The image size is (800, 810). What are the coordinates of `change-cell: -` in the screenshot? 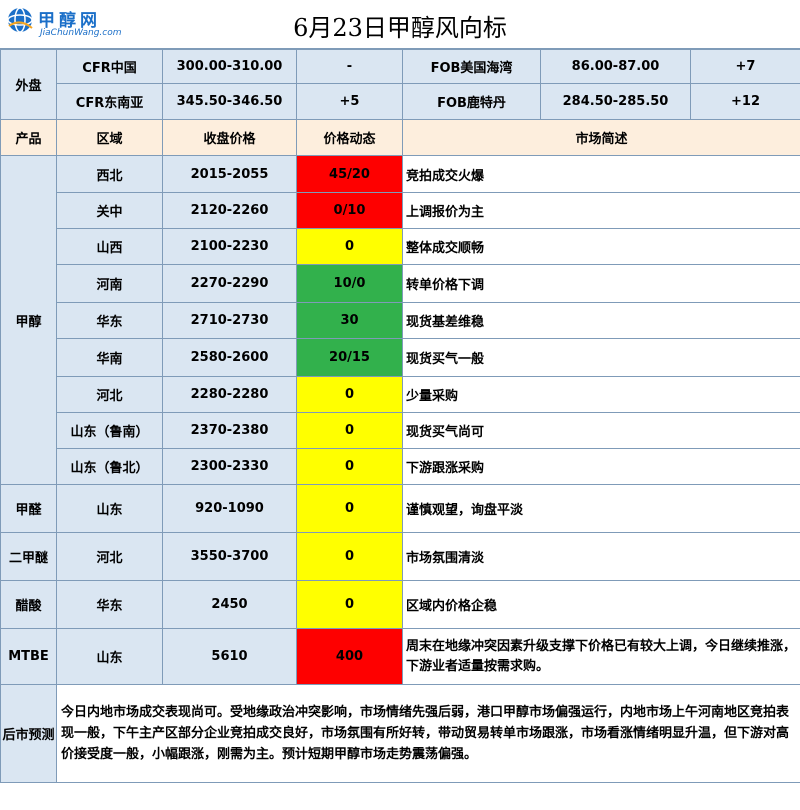 It's located at (349, 66).